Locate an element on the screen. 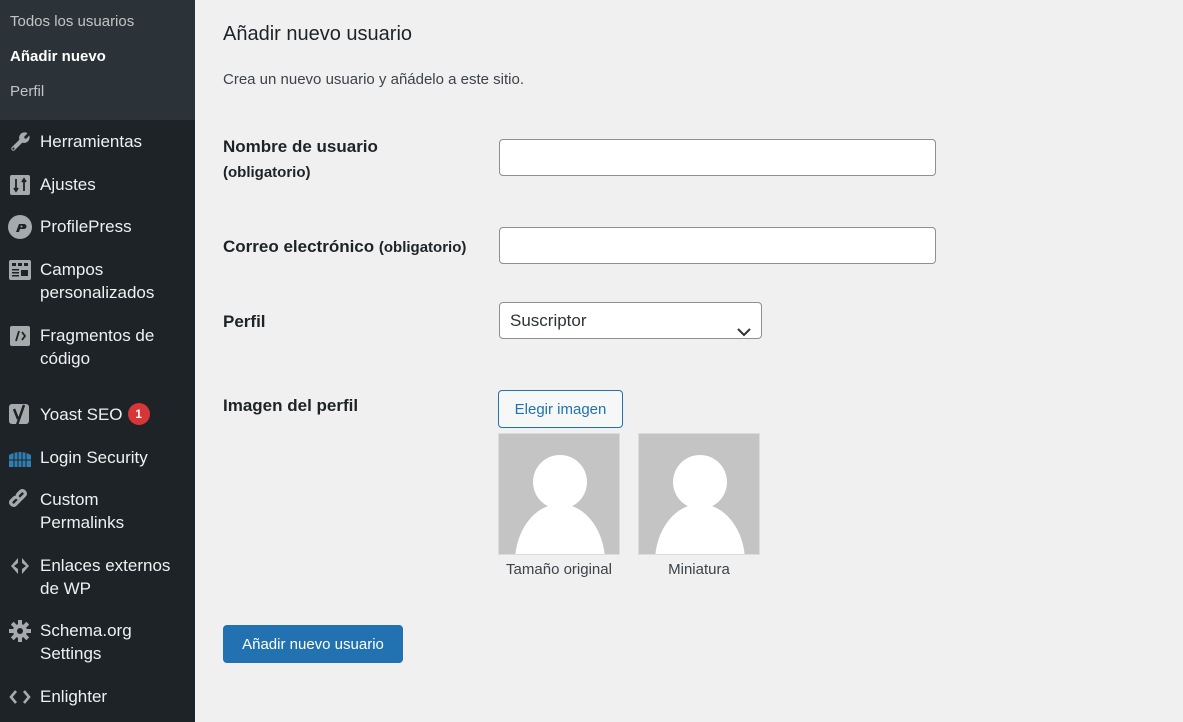  code-brackets-icon is located at coordinates (20, 696).